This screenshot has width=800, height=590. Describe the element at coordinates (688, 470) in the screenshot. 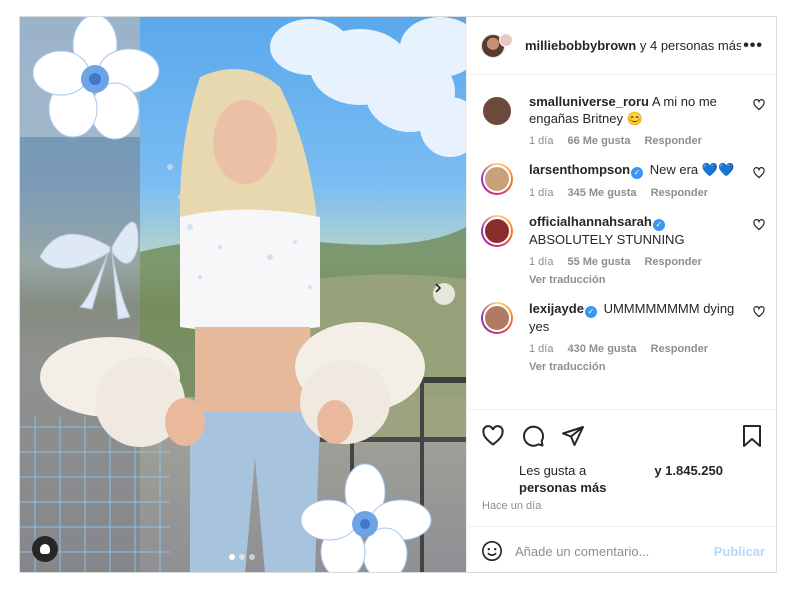

I see `likes-count: y 1.845.250` at that location.